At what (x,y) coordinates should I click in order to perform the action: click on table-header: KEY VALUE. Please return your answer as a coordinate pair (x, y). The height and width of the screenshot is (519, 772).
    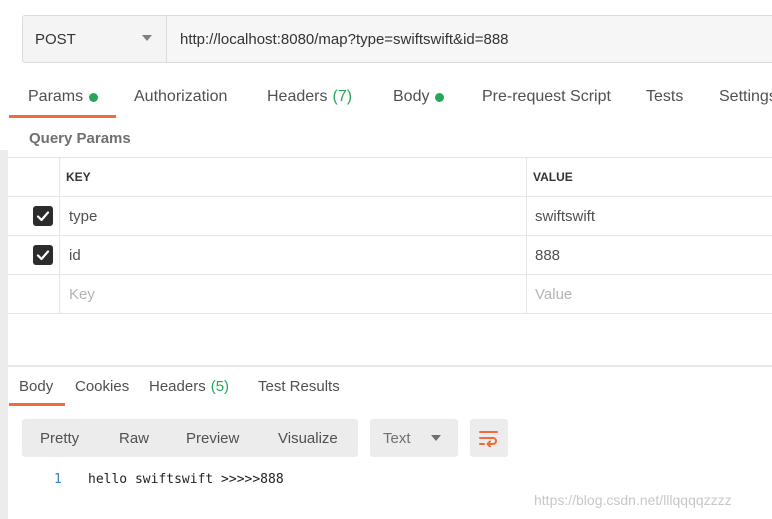
    Looking at the image, I should click on (390, 177).